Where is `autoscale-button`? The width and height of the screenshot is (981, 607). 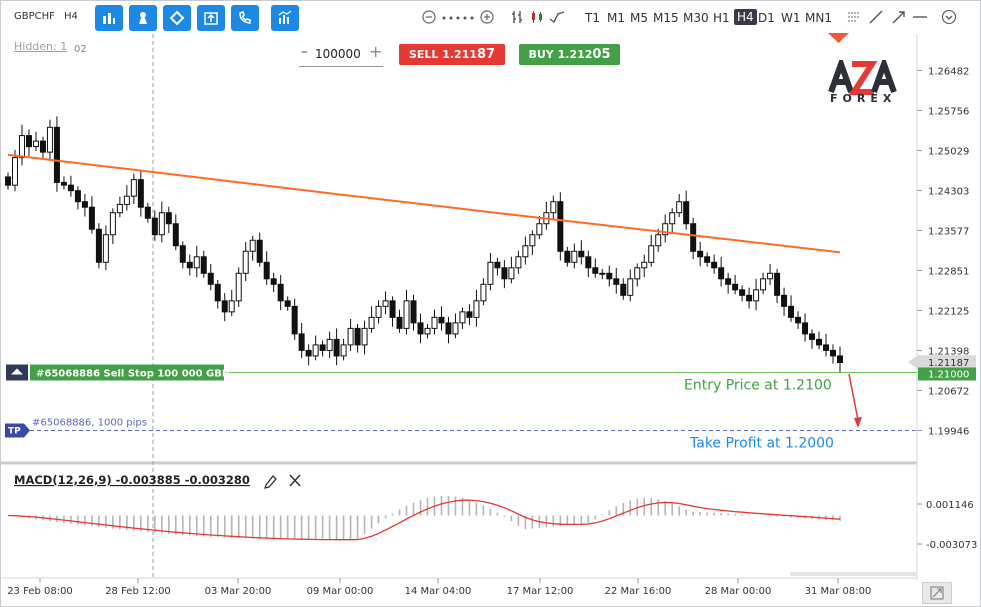
autoscale-button is located at coordinates (937, 593).